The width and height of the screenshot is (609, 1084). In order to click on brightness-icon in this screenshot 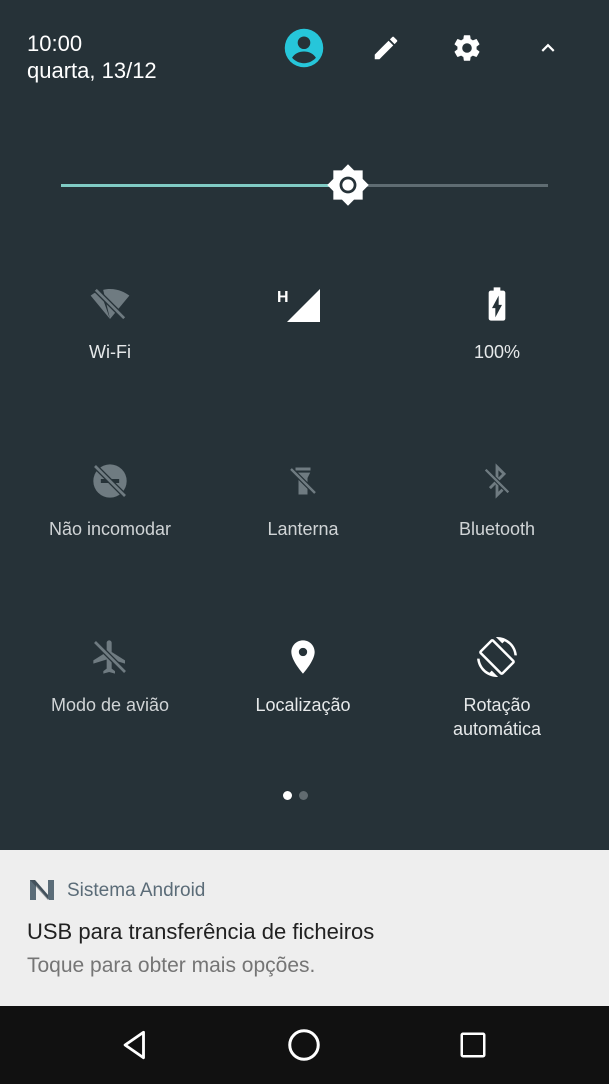, I will do `click(348, 185)`.